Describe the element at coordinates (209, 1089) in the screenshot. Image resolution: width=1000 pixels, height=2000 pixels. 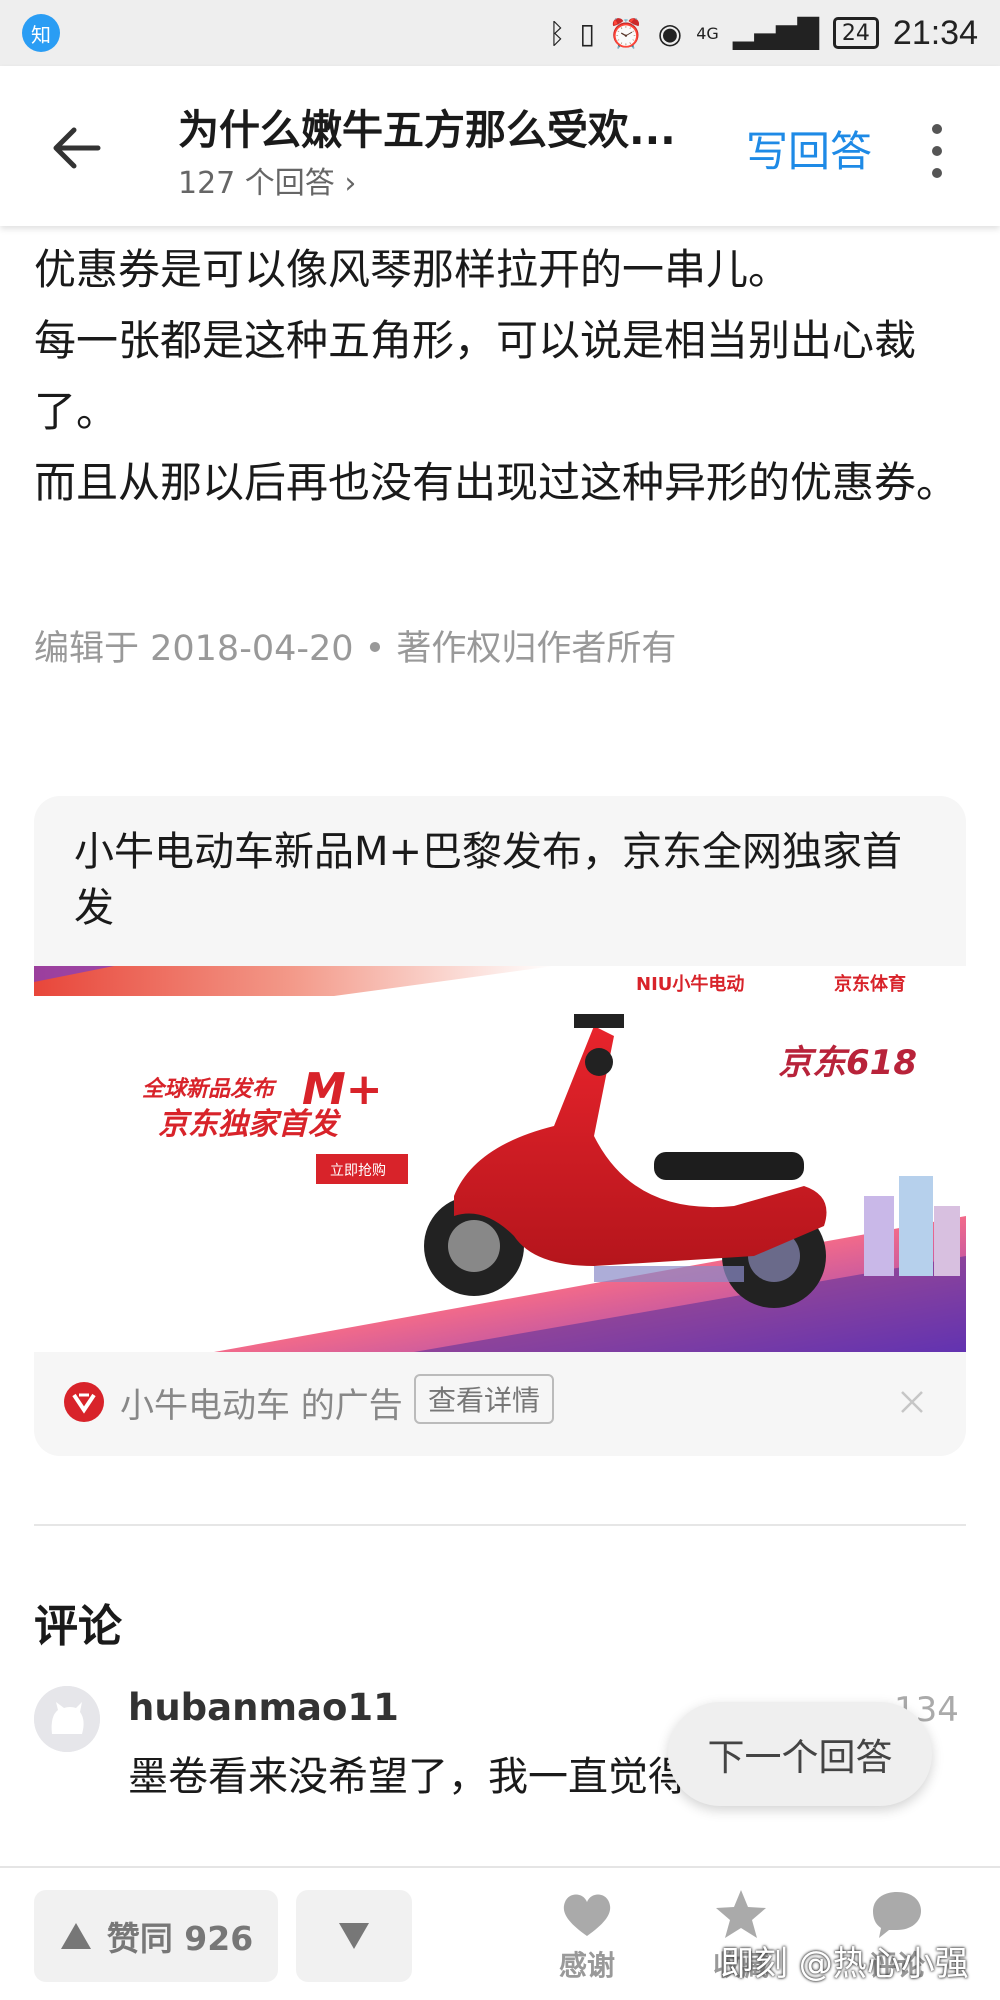
I see `banner-headline1: 全球新品发布` at that location.